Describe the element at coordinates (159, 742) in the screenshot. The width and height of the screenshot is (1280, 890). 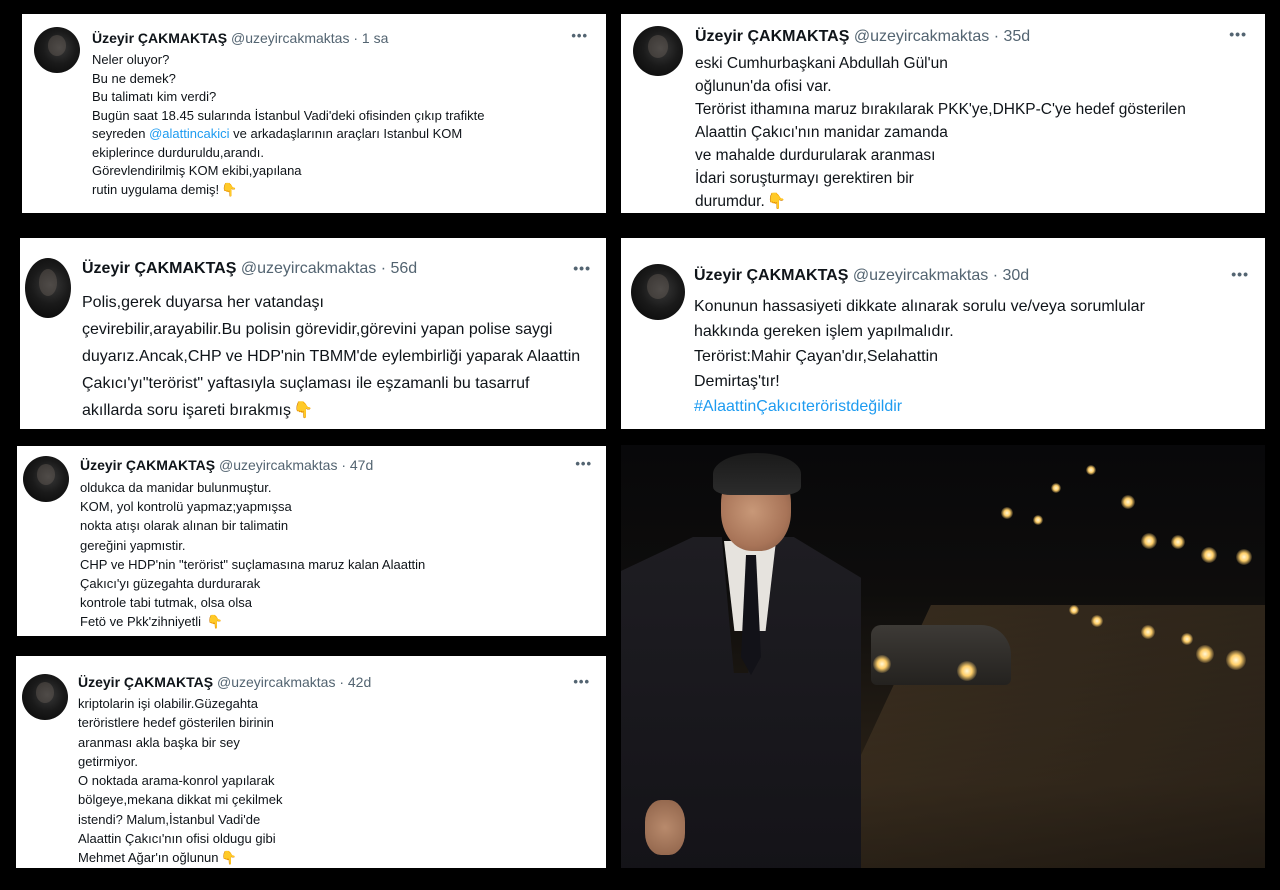
I see `tweet-line: aranması akla başka bir sey` at that location.